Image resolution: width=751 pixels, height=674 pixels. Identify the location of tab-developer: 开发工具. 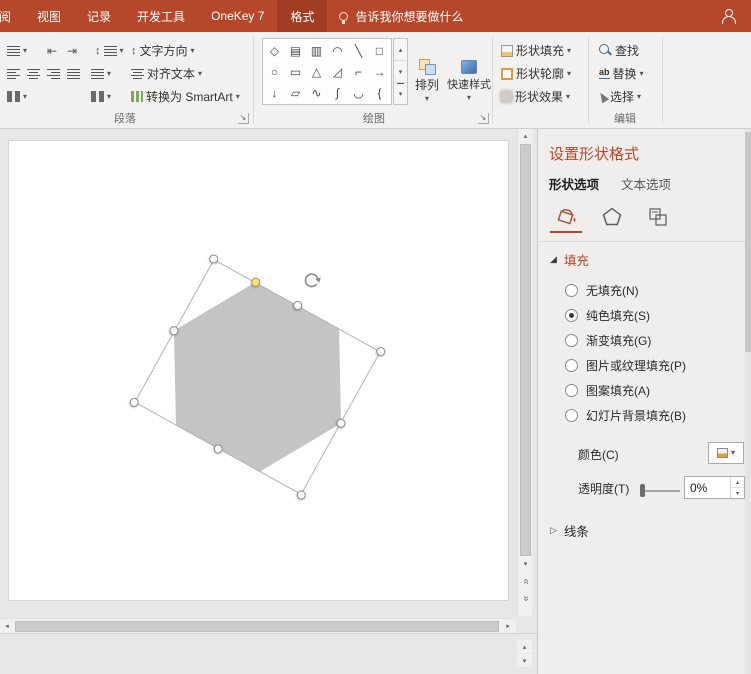
(161, 16).